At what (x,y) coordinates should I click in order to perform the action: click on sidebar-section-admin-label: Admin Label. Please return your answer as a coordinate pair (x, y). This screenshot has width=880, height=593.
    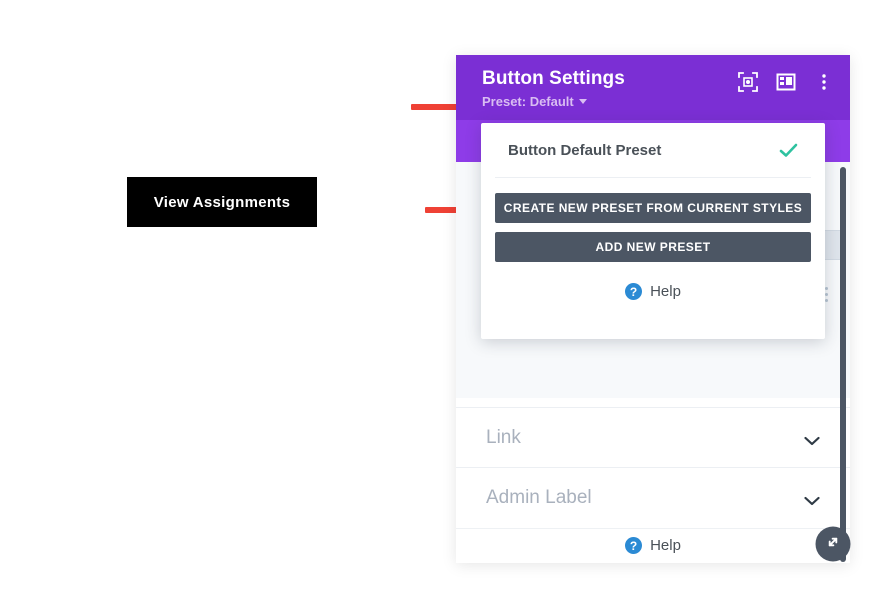
    Looking at the image, I should click on (653, 497).